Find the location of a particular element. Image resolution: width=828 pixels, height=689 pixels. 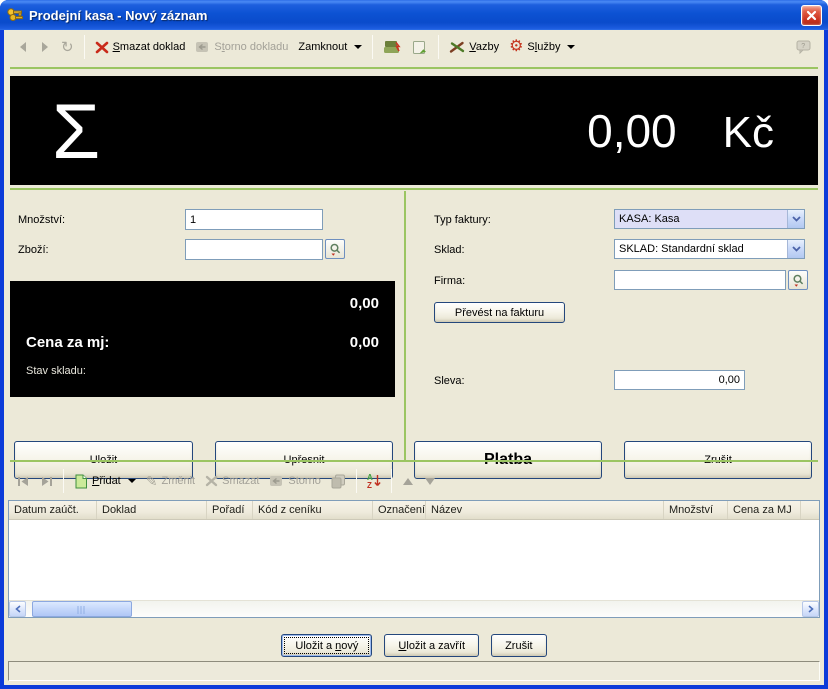

add-row-button: Přidat is located at coordinates (105, 481).